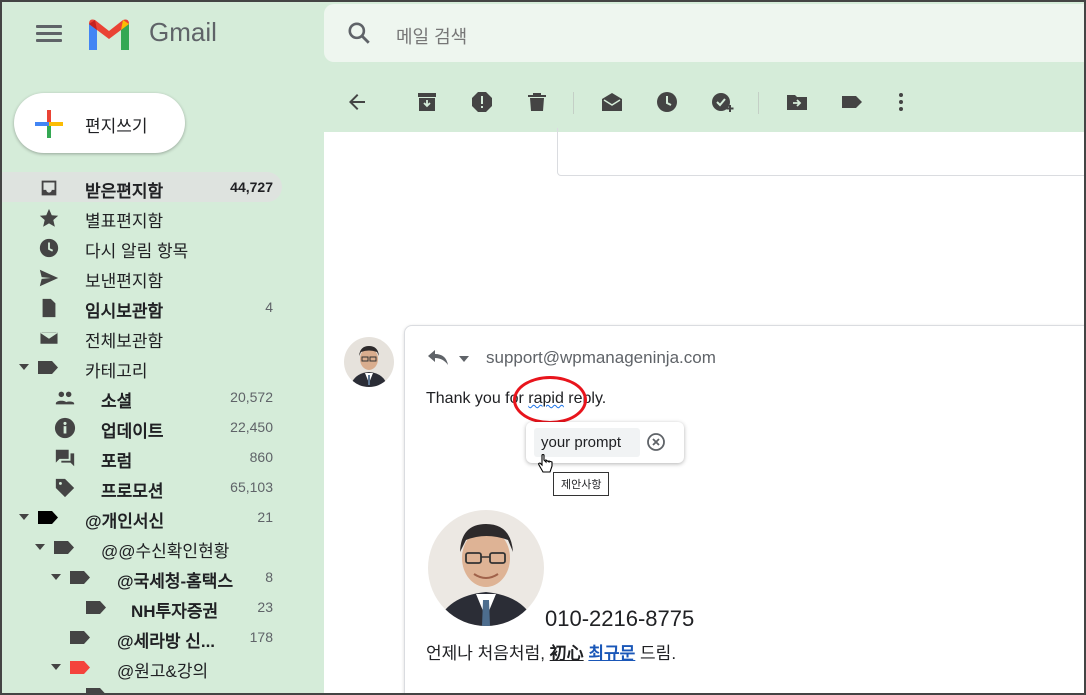 The image size is (1086, 695). I want to click on header: Gmail 메일 검색, so click(543, 35).